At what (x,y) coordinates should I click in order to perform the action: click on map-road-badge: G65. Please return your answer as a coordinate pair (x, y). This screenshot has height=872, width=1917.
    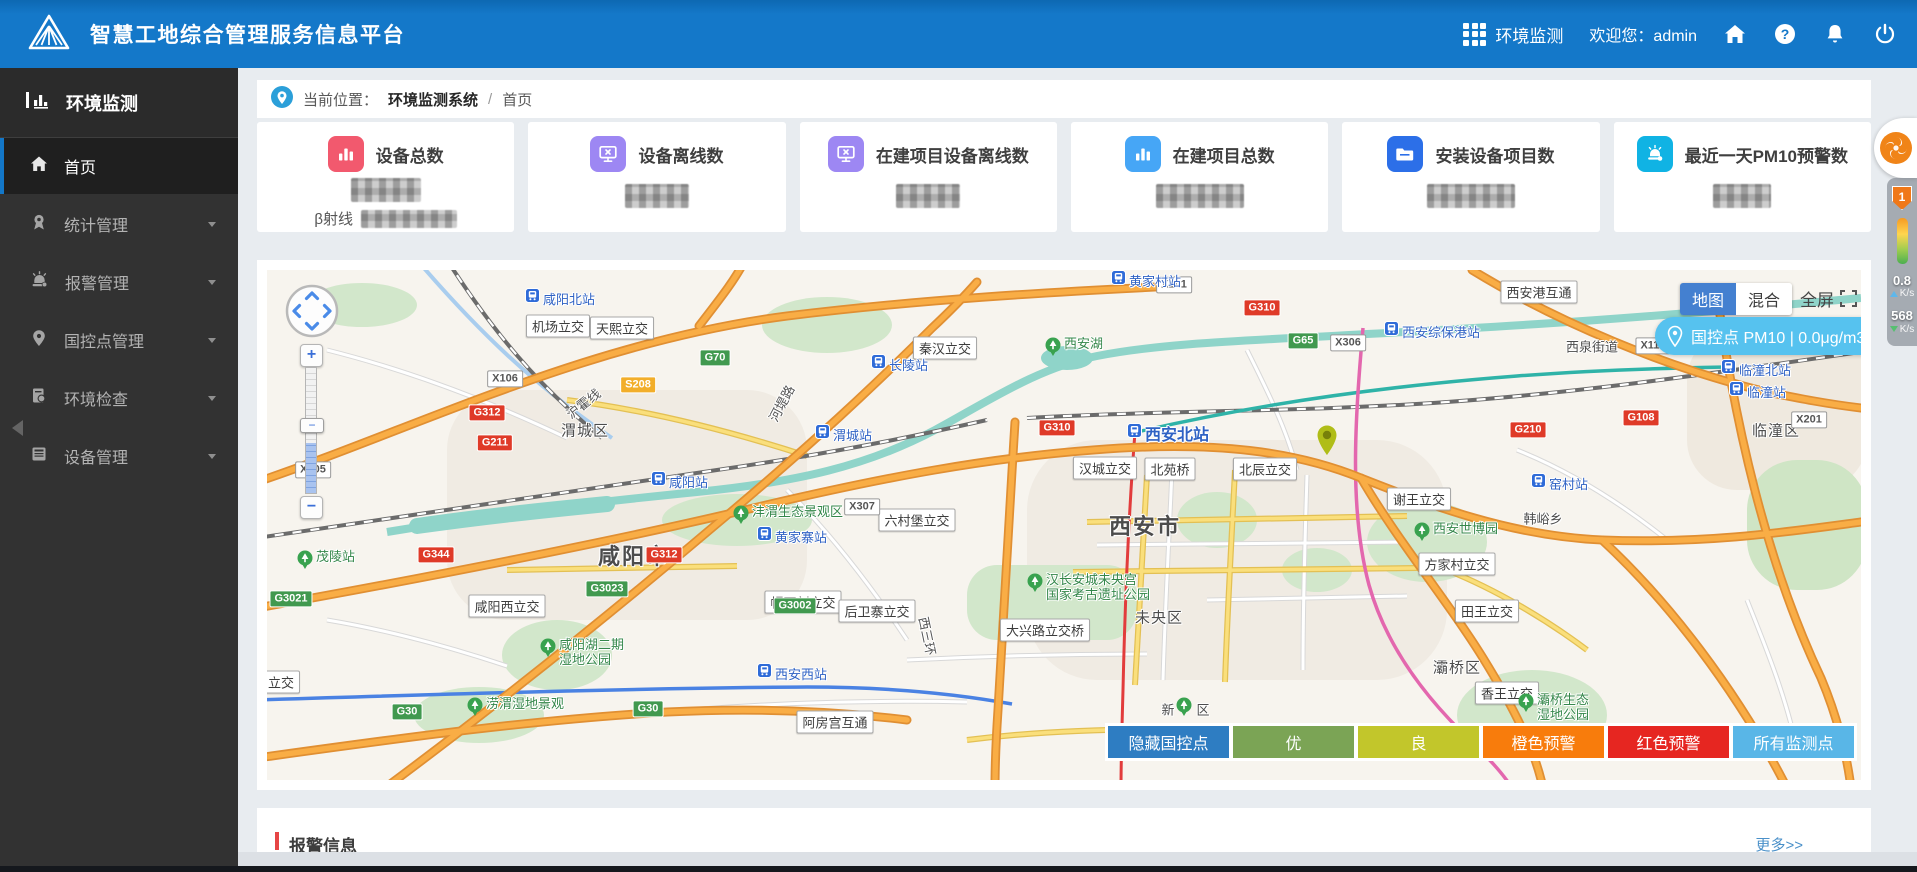
    Looking at the image, I should click on (1303, 341).